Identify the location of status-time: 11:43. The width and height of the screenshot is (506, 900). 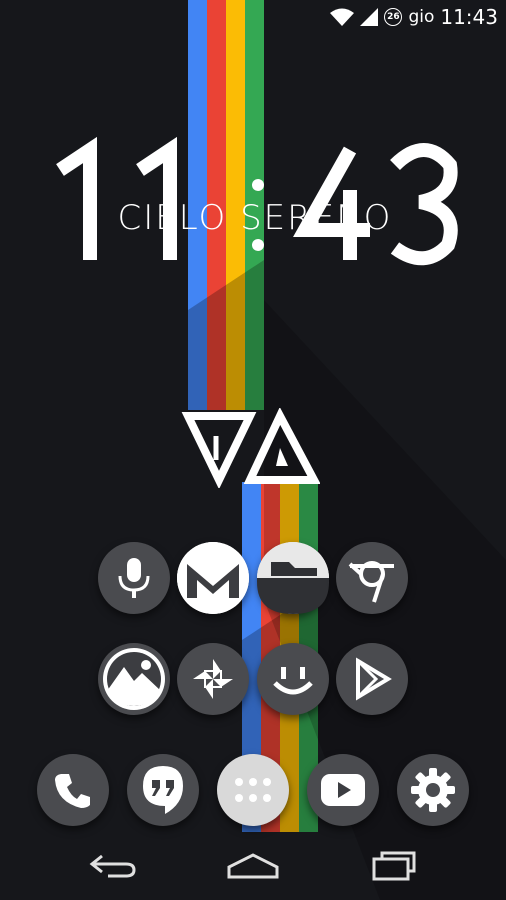
(469, 17).